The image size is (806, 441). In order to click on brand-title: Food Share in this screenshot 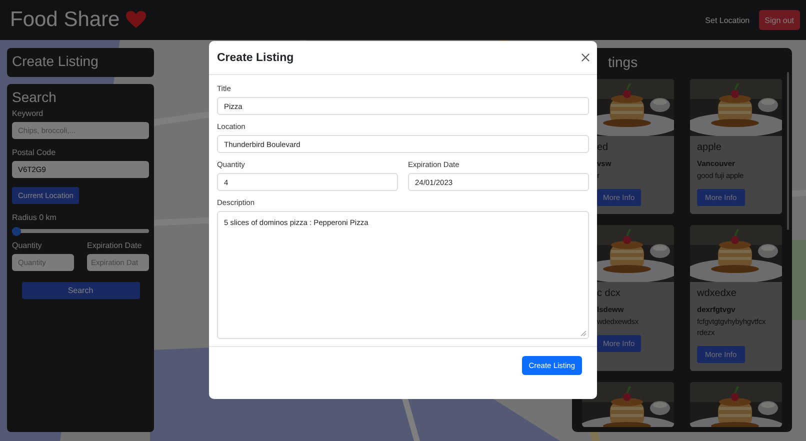, I will do `click(65, 20)`.